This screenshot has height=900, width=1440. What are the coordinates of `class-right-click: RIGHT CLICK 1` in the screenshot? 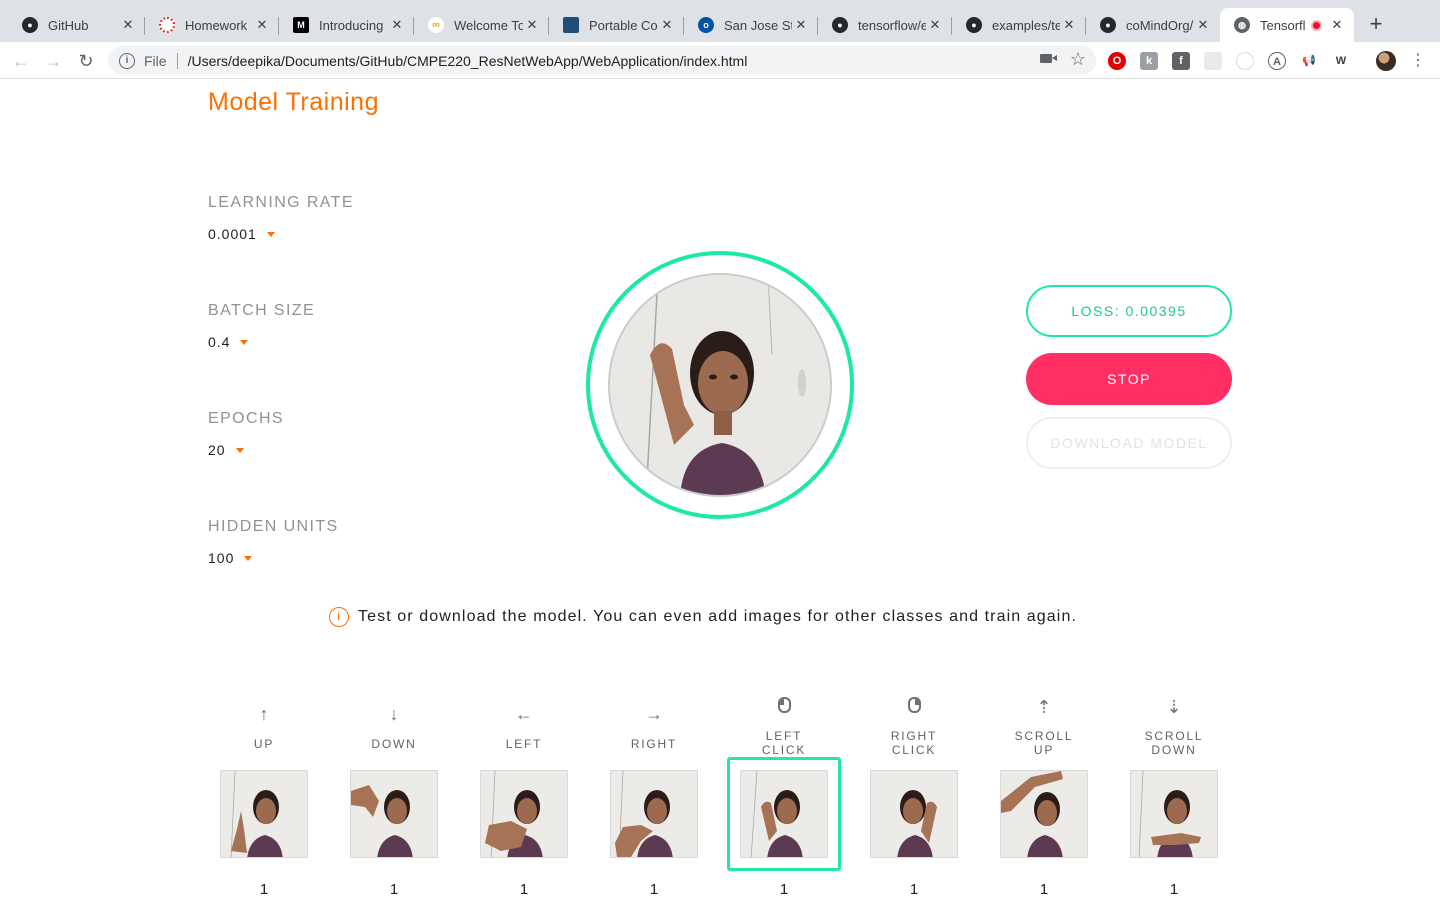 It's located at (914, 798).